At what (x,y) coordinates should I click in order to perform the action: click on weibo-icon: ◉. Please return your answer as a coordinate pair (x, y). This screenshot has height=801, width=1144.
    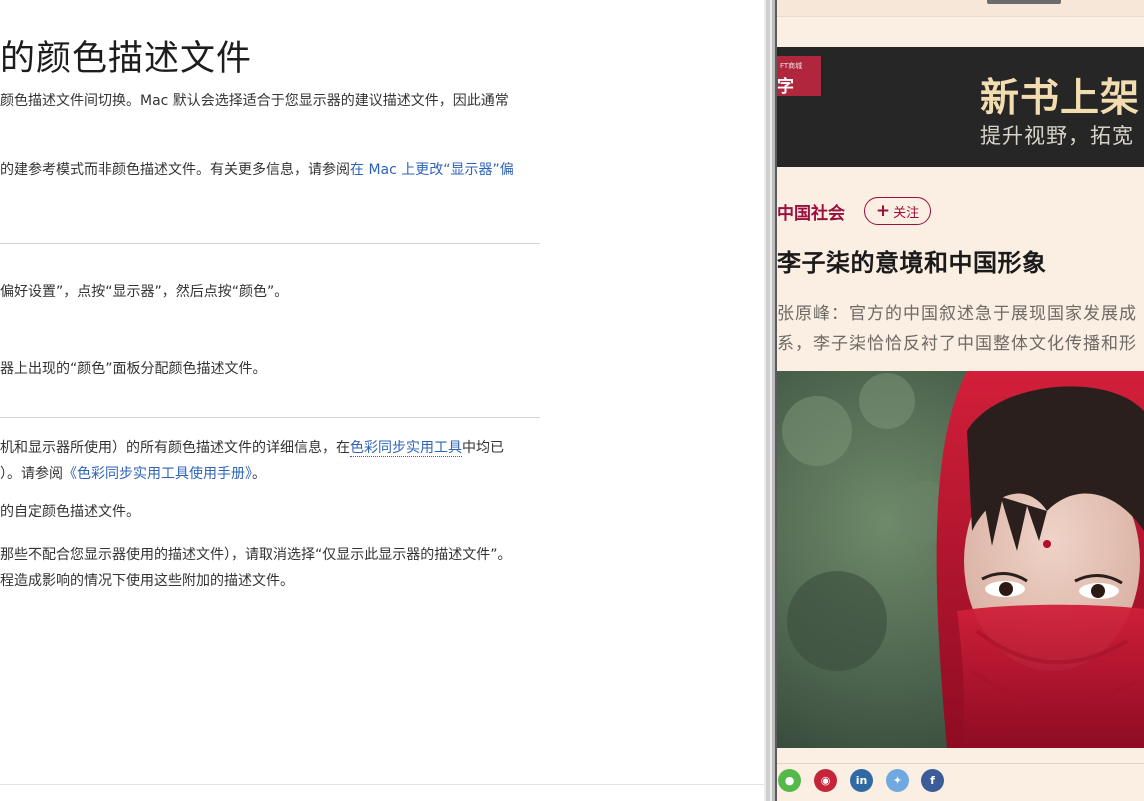
    Looking at the image, I should click on (825, 780).